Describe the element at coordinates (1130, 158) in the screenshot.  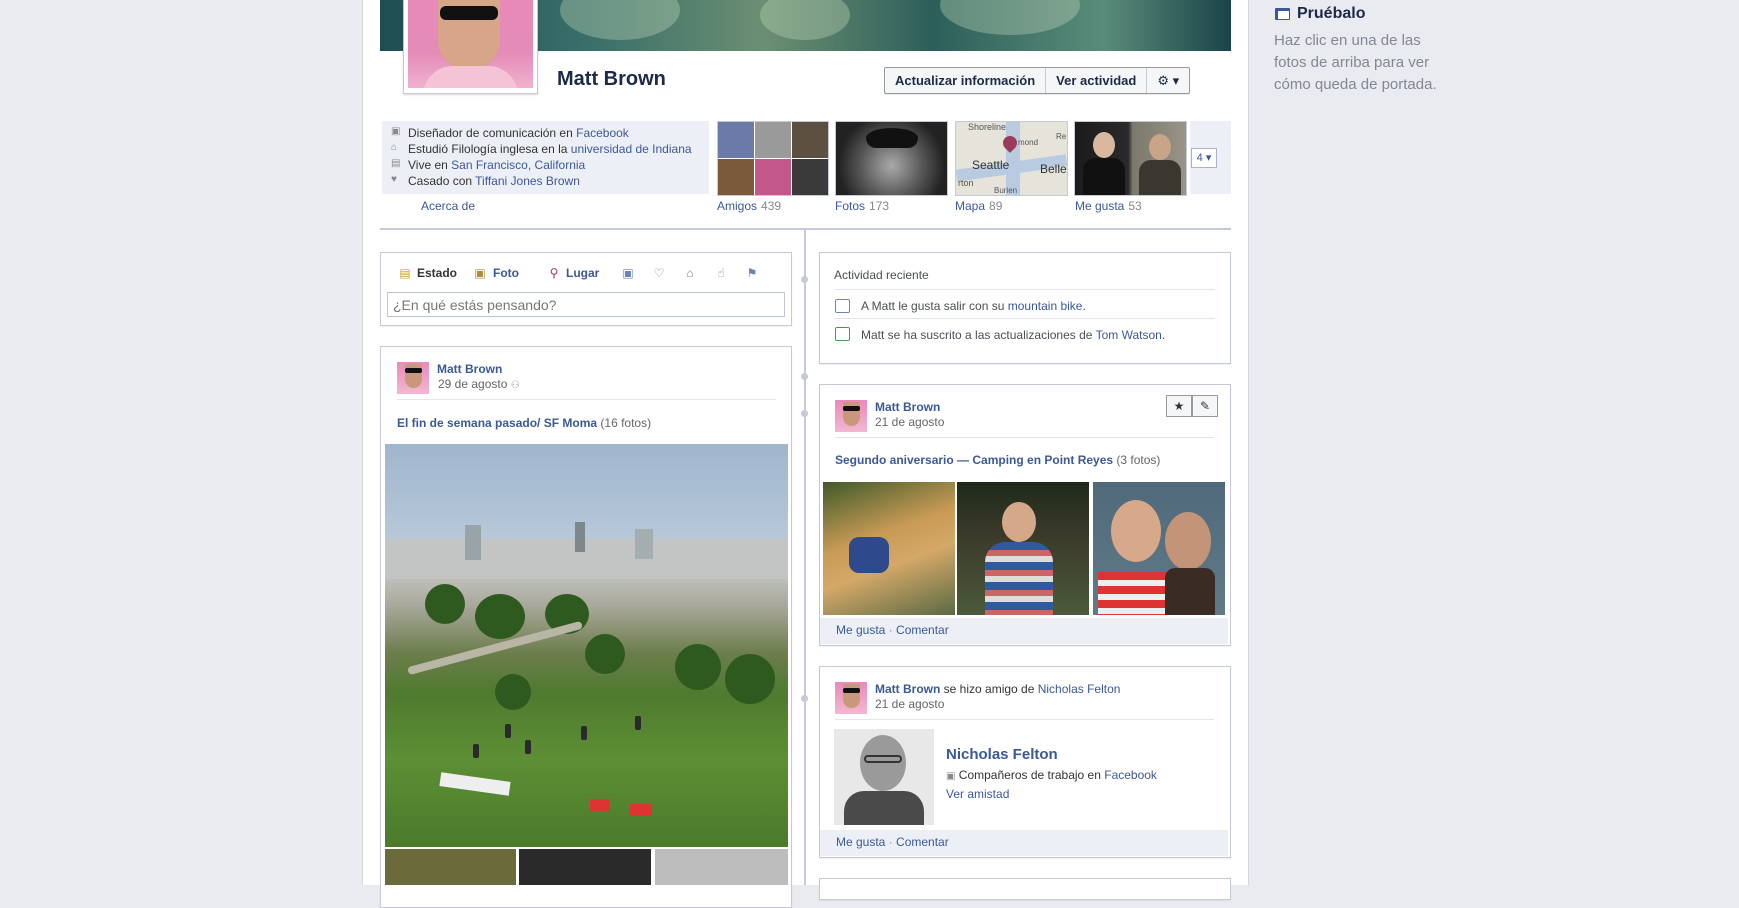
I see `likes-thumbnail` at that location.